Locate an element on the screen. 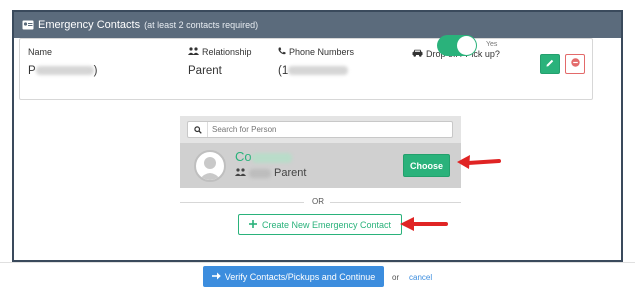 This screenshot has height=289, width=635. dropoff-toggle is located at coordinates (457, 45).